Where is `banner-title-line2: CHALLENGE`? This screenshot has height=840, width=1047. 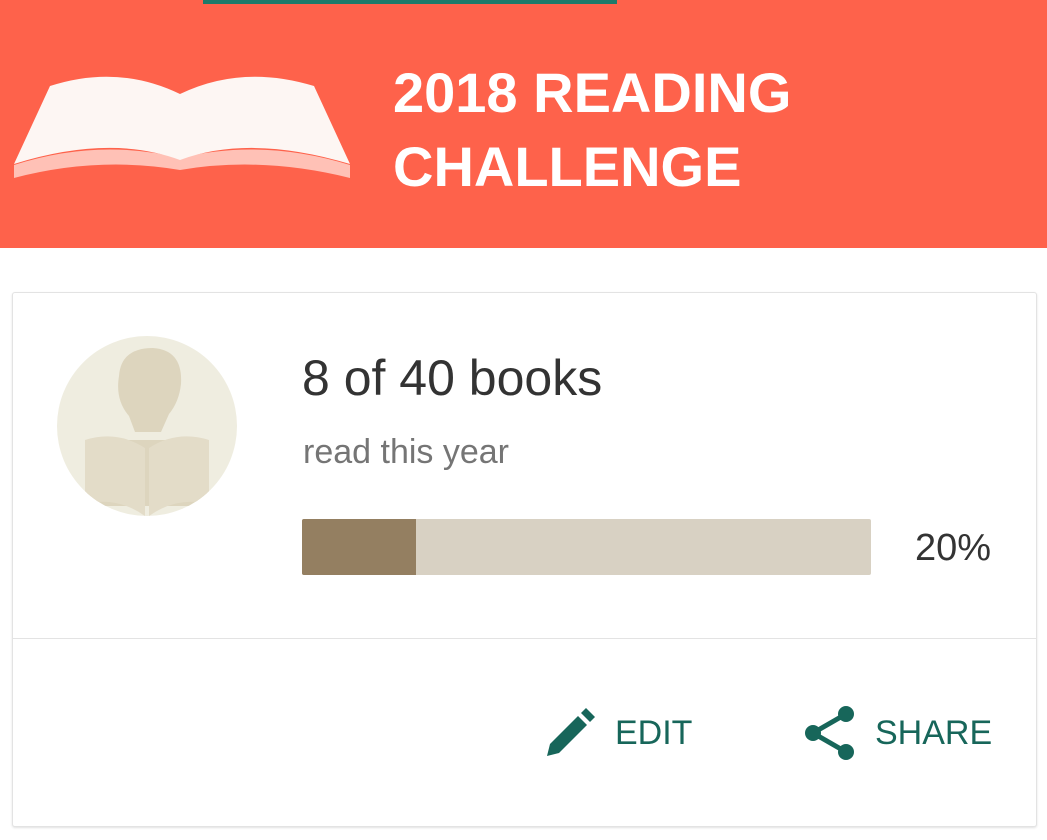 banner-title-line2: CHALLENGE is located at coordinates (567, 166).